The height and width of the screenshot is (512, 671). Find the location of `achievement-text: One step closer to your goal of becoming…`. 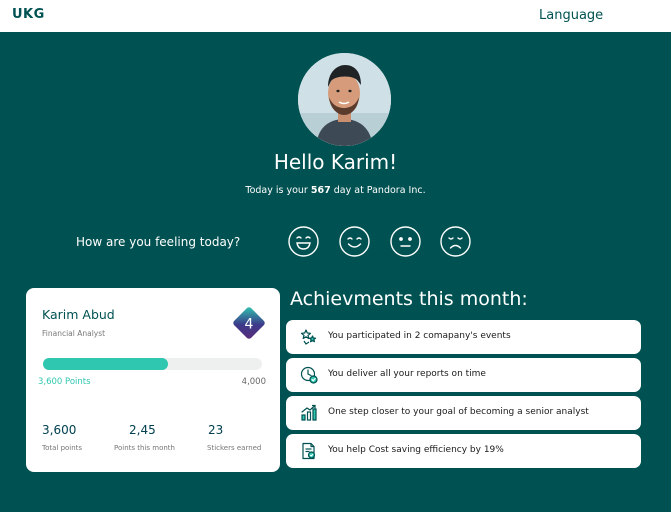

achievement-text: One step closer to your goal of becoming… is located at coordinates (458, 412).